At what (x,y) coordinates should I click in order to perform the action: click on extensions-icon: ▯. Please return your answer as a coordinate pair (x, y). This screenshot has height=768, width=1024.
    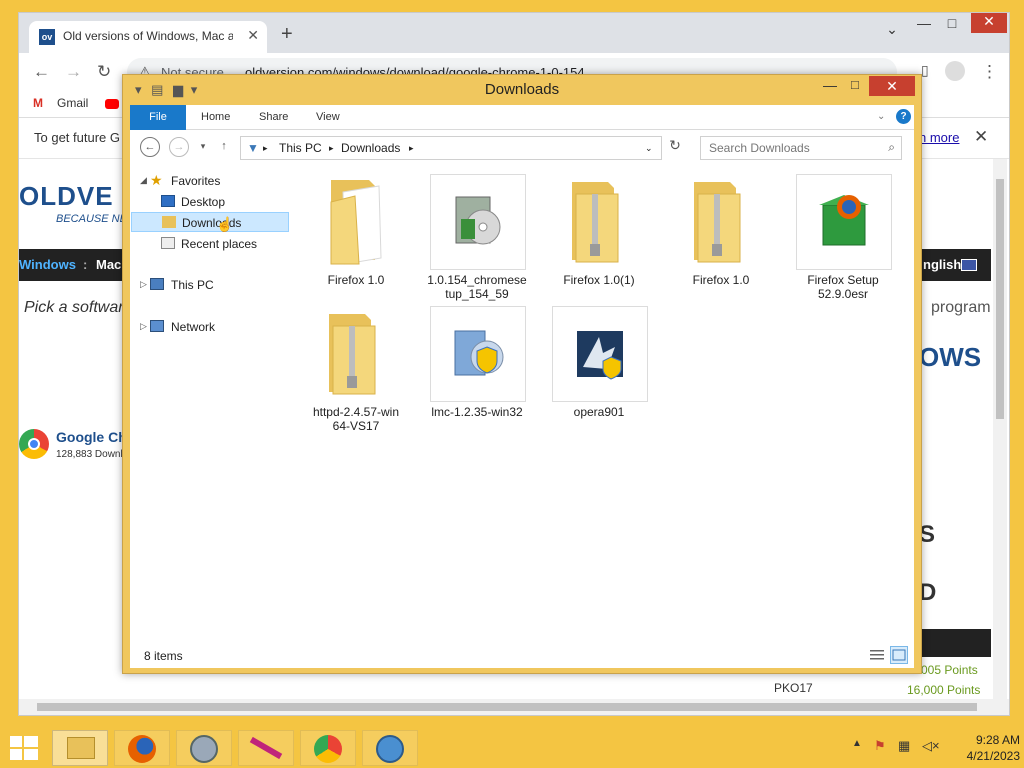
    Looking at the image, I should click on (925, 70).